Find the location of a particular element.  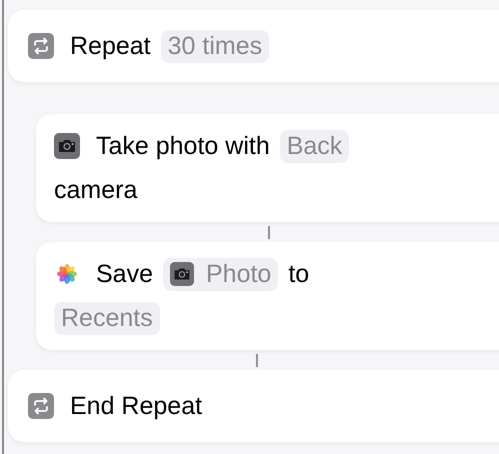

action-text: Take photo with is located at coordinates (183, 146).